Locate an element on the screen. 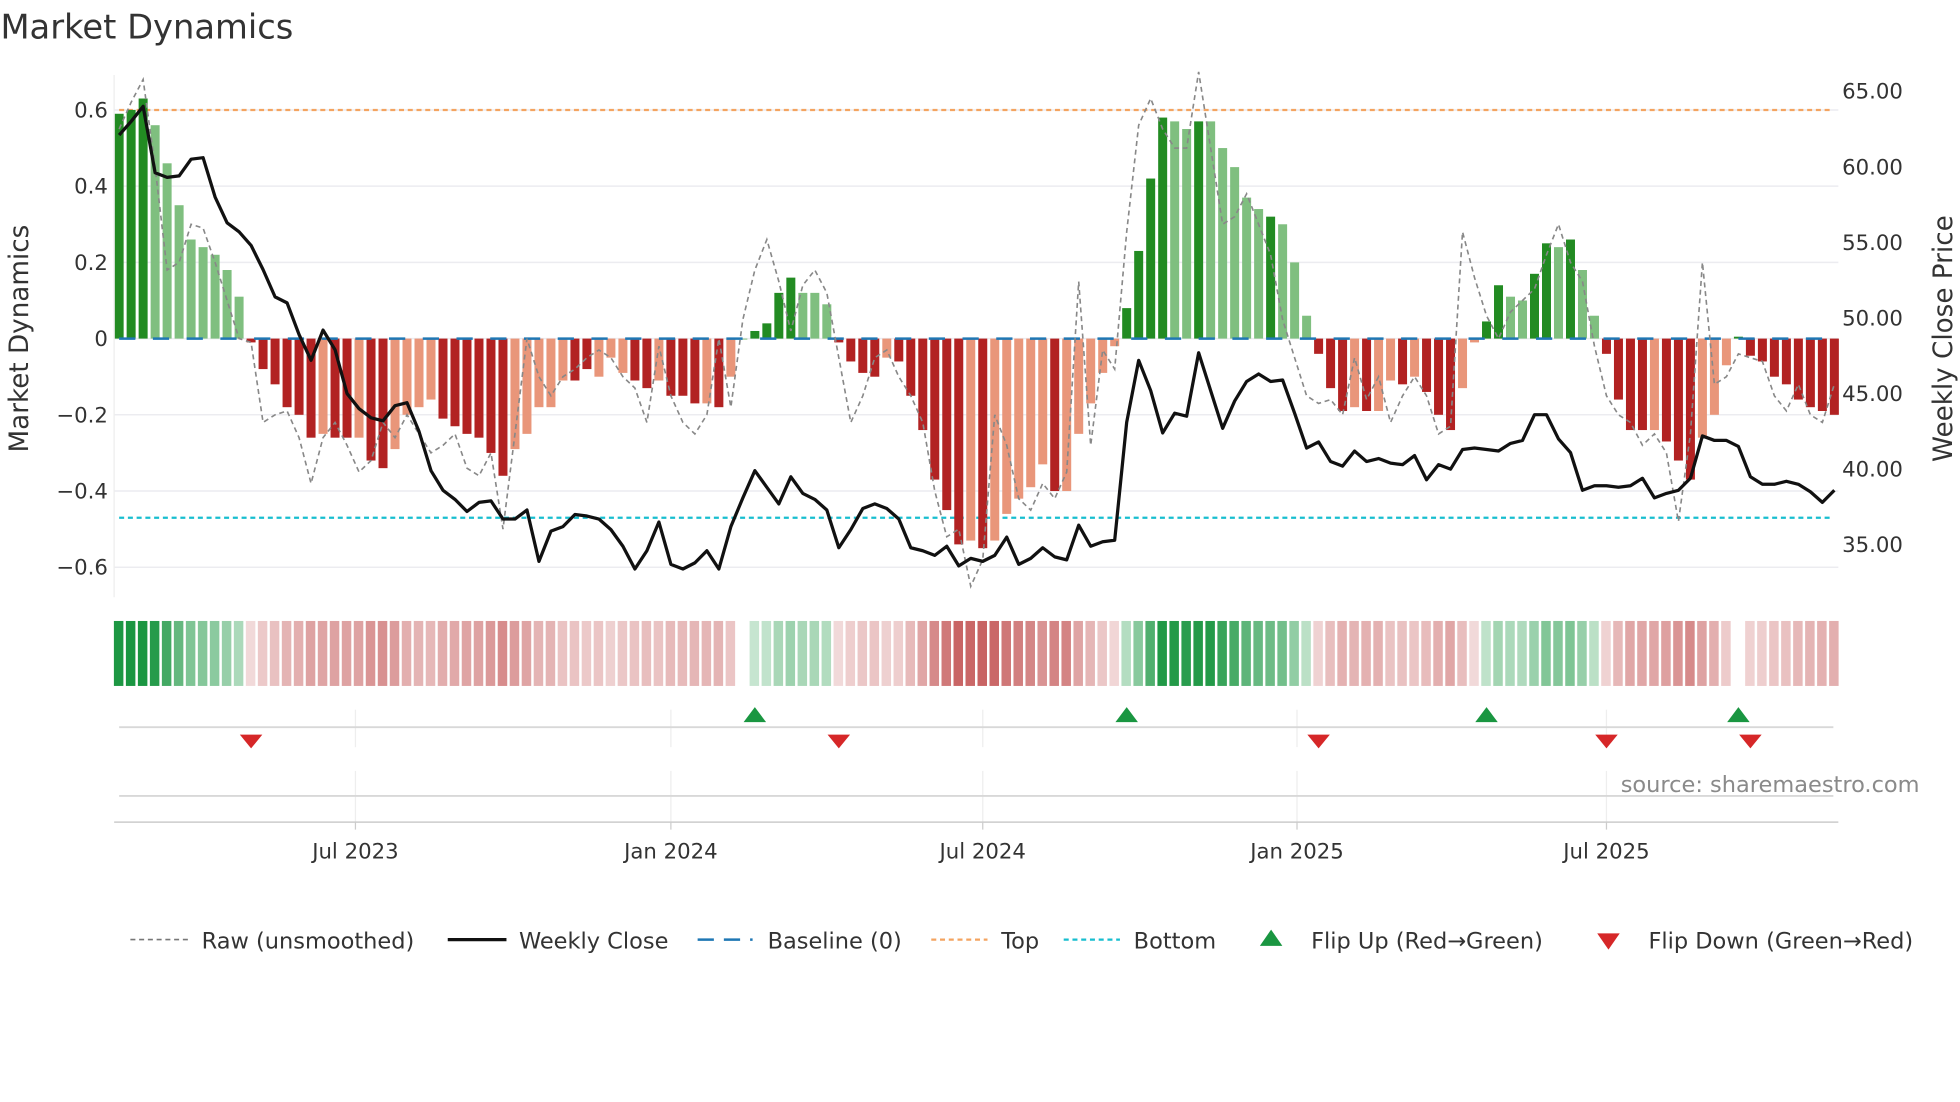 This screenshot has width=1960, height=1102. x-tick-label: Jul 2023 is located at coordinates (354, 851).